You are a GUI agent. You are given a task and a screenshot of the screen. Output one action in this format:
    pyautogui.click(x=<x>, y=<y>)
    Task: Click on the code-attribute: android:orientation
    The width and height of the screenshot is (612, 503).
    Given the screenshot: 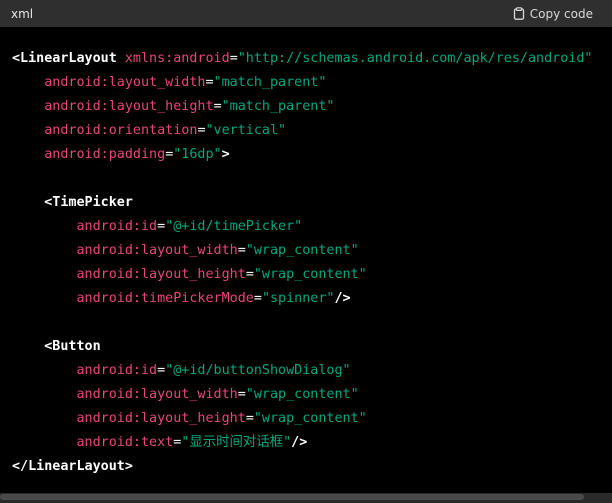 What is the action you would take?
    pyautogui.click(x=121, y=130)
    